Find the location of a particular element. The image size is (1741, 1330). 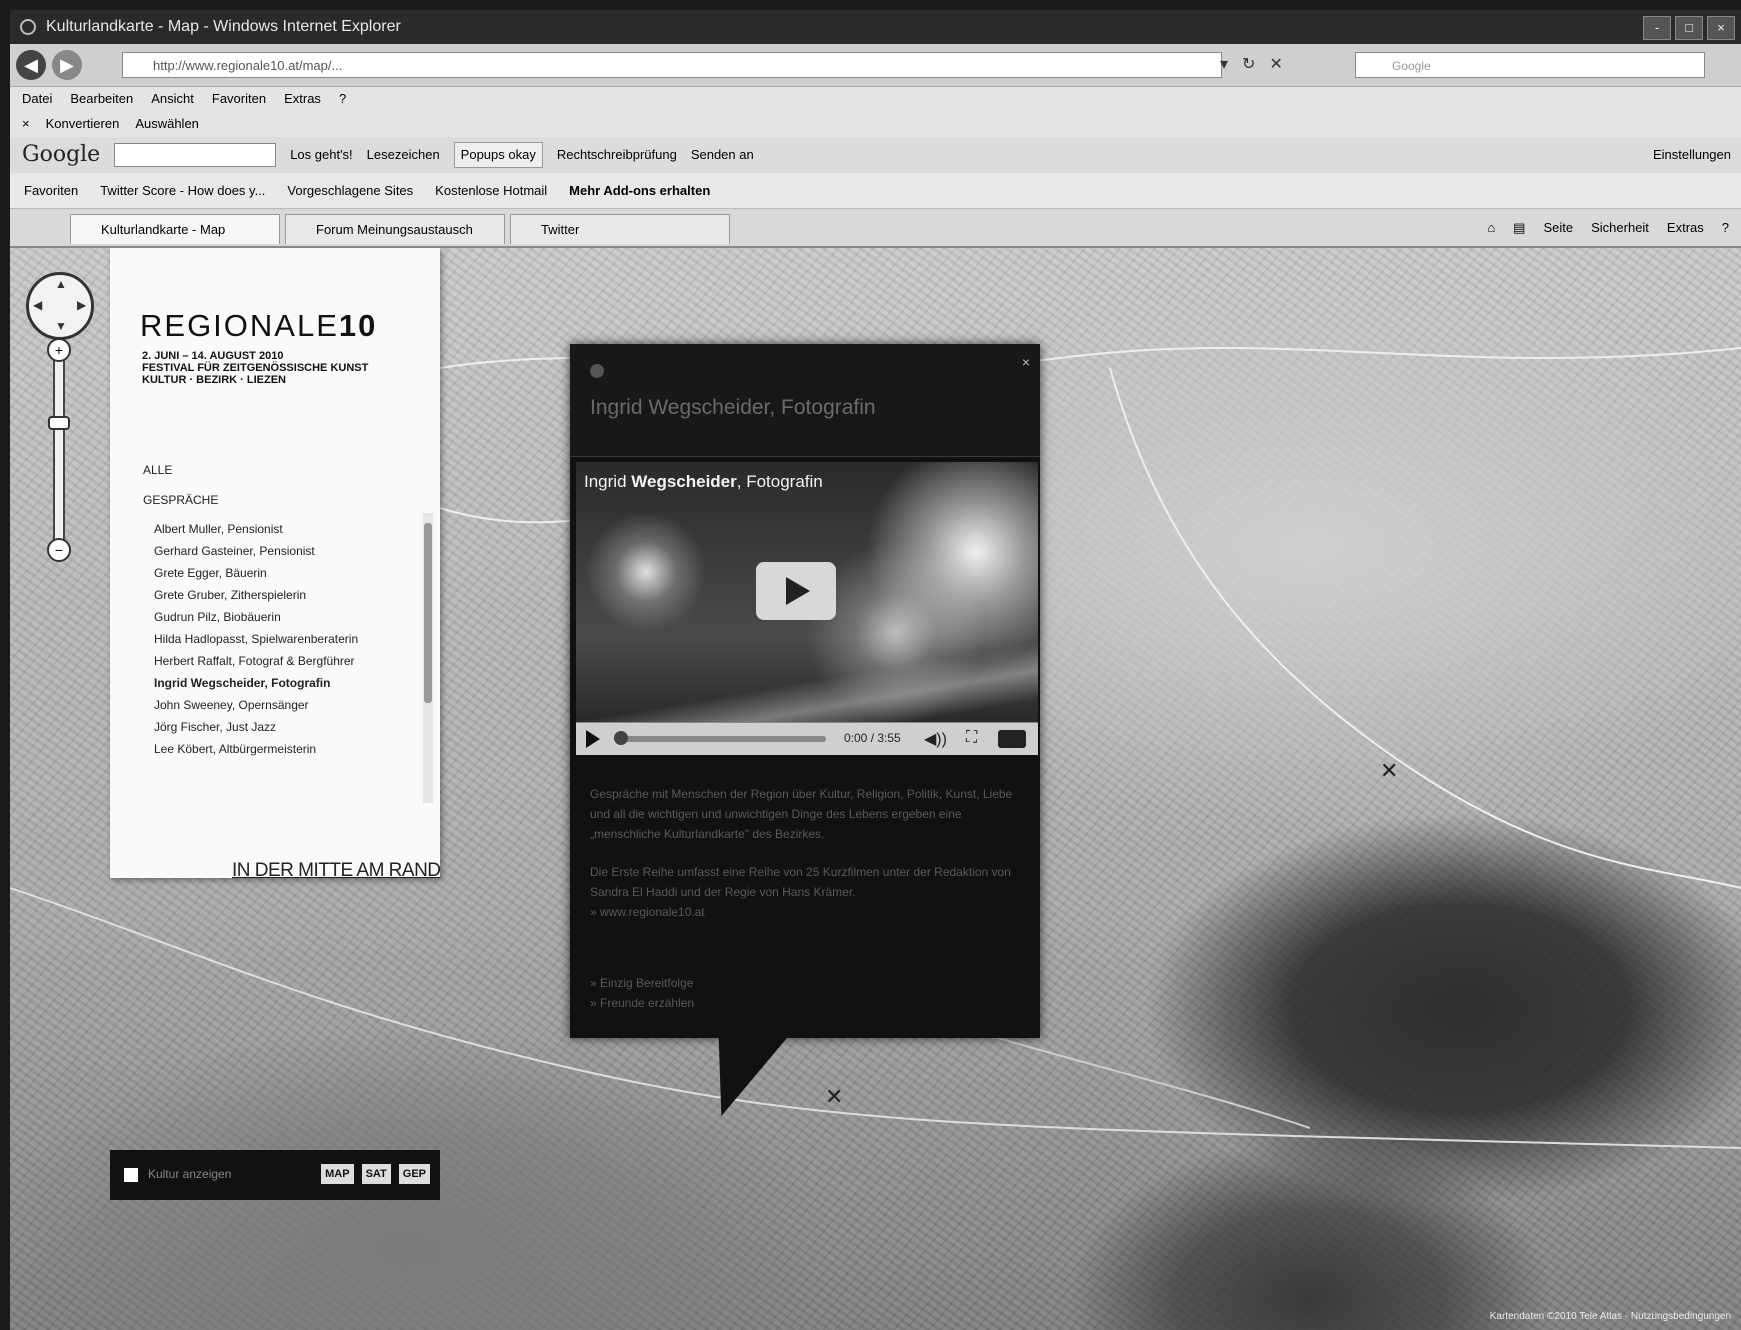

refresh-icon: ↻ is located at coordinates (1248, 64).